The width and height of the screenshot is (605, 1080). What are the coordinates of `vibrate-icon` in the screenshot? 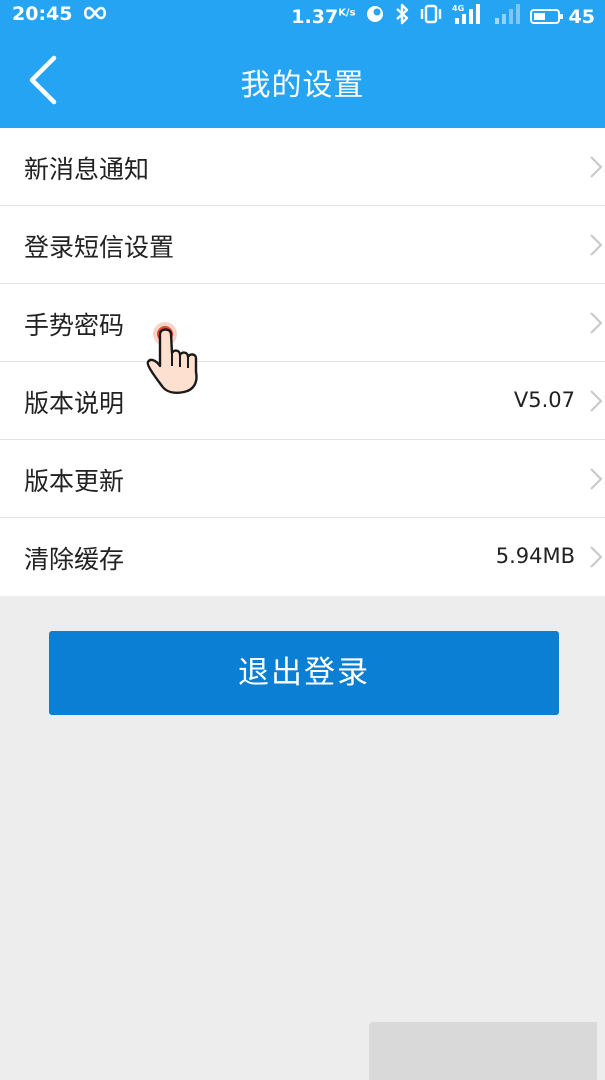 It's located at (431, 16).